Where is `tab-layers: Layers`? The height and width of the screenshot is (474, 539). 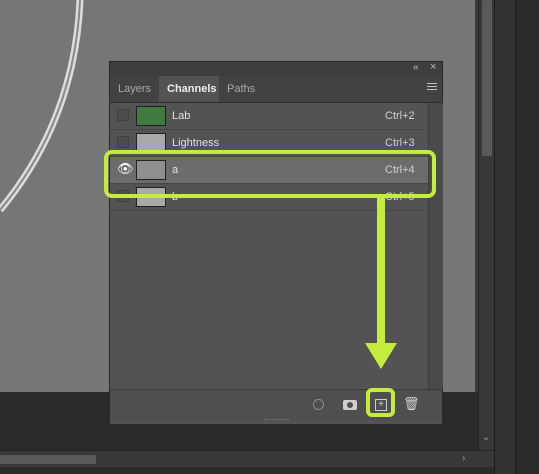 tab-layers: Layers is located at coordinates (134, 89).